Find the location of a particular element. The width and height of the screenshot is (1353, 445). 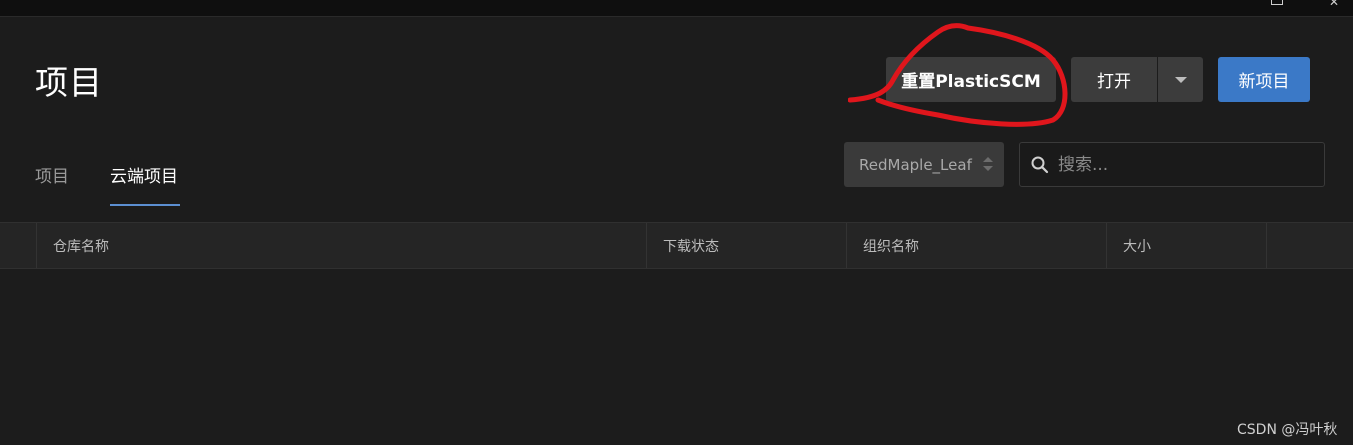

updown-arrows-icon is located at coordinates (988, 164).